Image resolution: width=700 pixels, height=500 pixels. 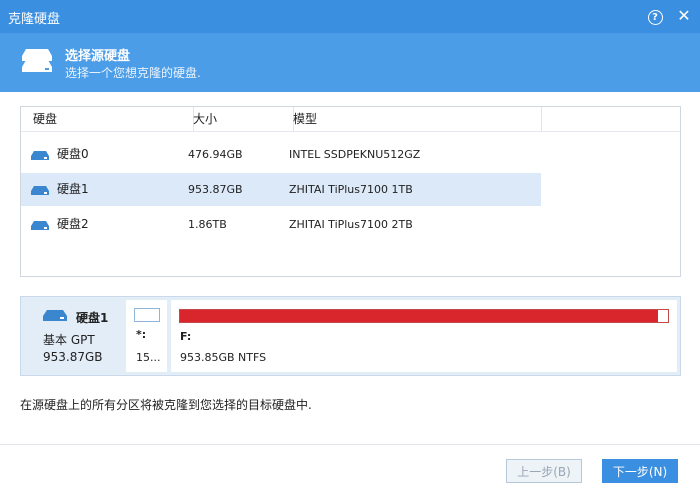 I want to click on next-button: 下一步(N), so click(x=640, y=471).